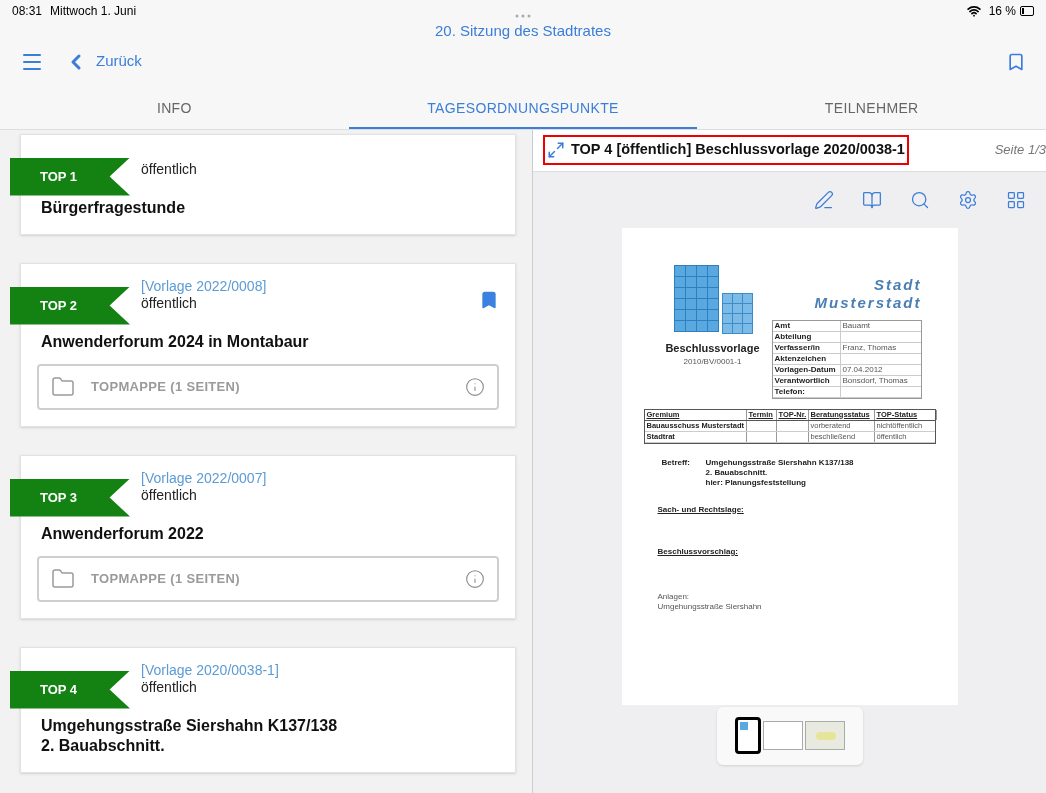 Image resolution: width=1046 pixels, height=793 pixels. What do you see at coordinates (871, 109) in the screenshot?
I see `tab: TEILNEHMER` at bounding box center [871, 109].